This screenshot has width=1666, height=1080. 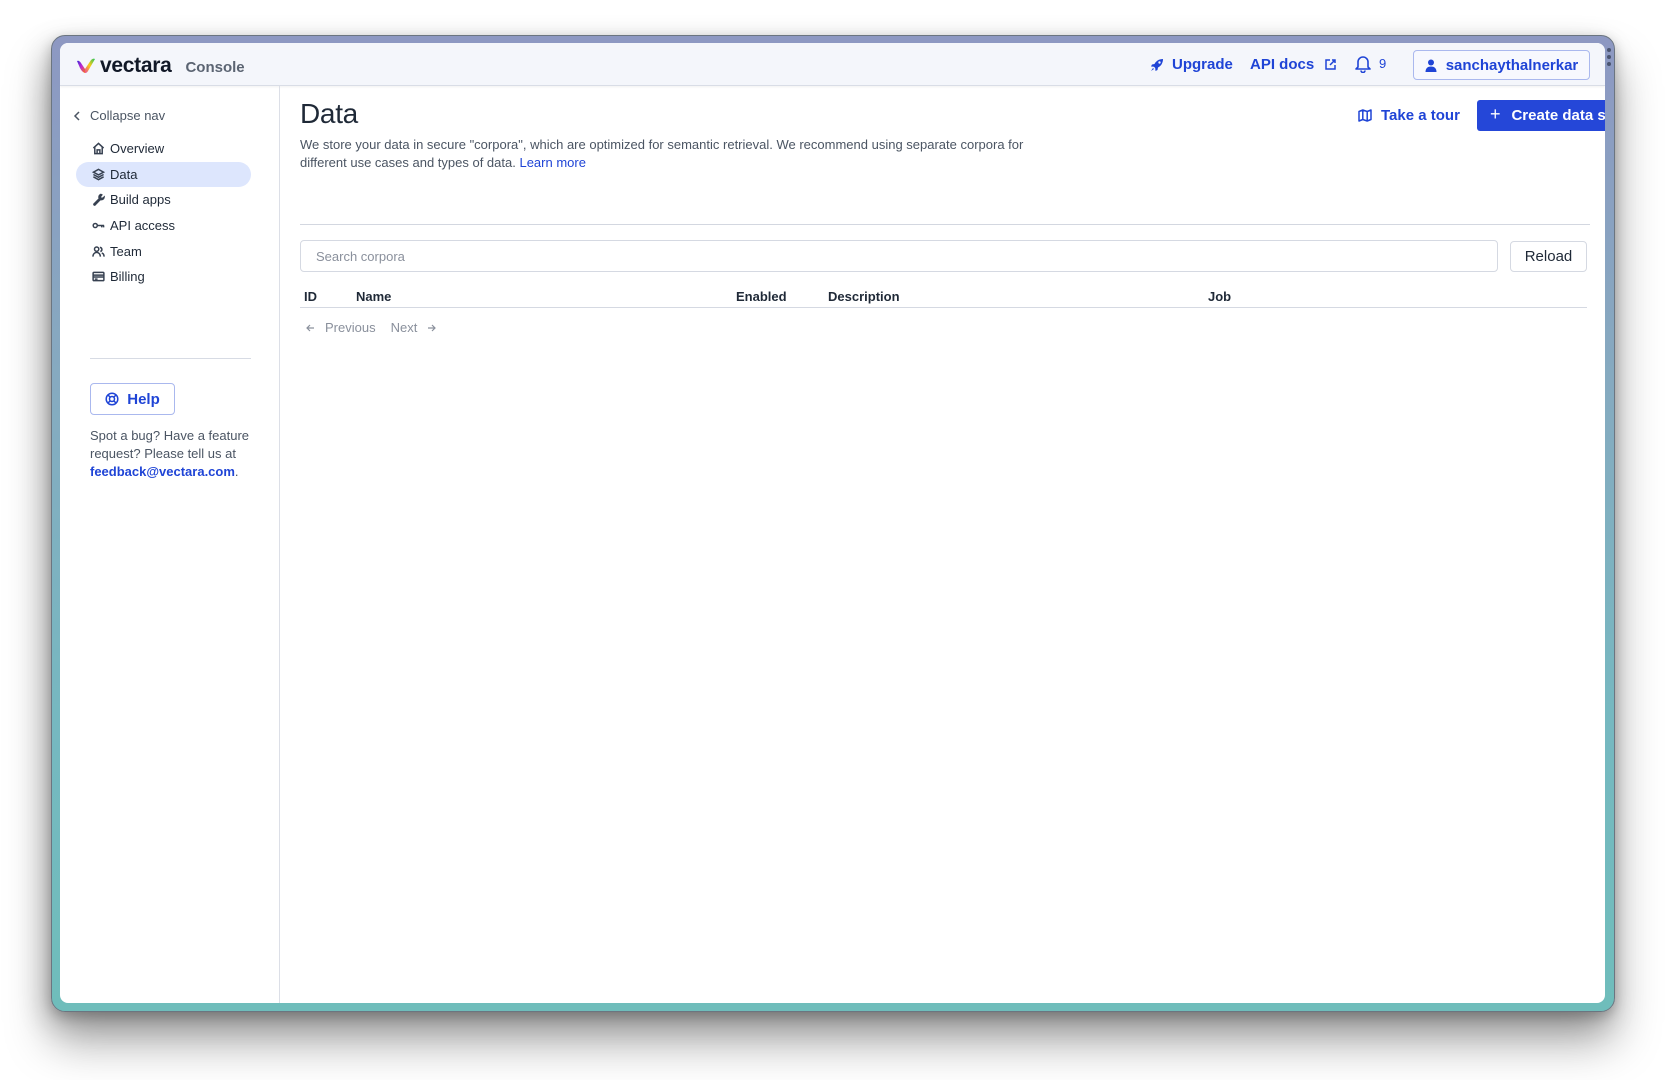 I want to click on page-title: Data, so click(x=329, y=113).